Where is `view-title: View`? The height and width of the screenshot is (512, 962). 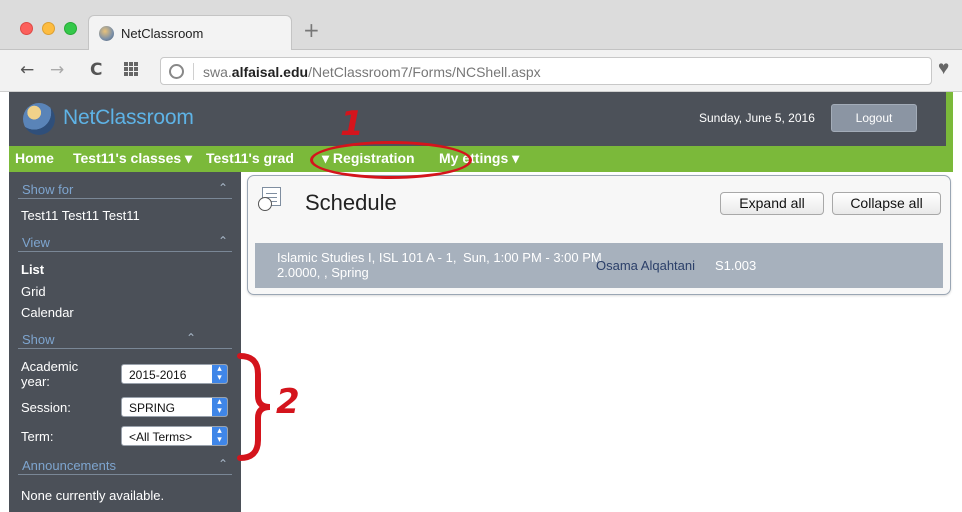 view-title: View is located at coordinates (36, 242).